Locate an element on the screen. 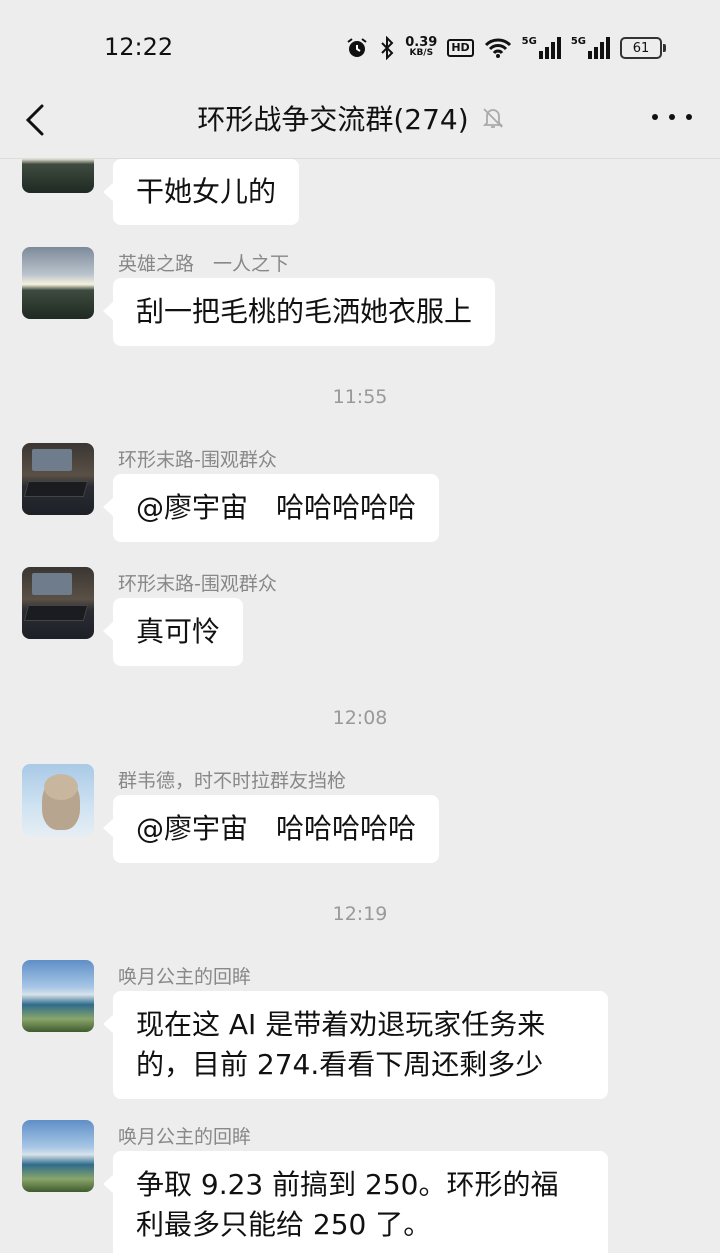 This screenshot has width=720, height=1253. chat-title-area: 环形战争交流群(274) is located at coordinates (360, 118).